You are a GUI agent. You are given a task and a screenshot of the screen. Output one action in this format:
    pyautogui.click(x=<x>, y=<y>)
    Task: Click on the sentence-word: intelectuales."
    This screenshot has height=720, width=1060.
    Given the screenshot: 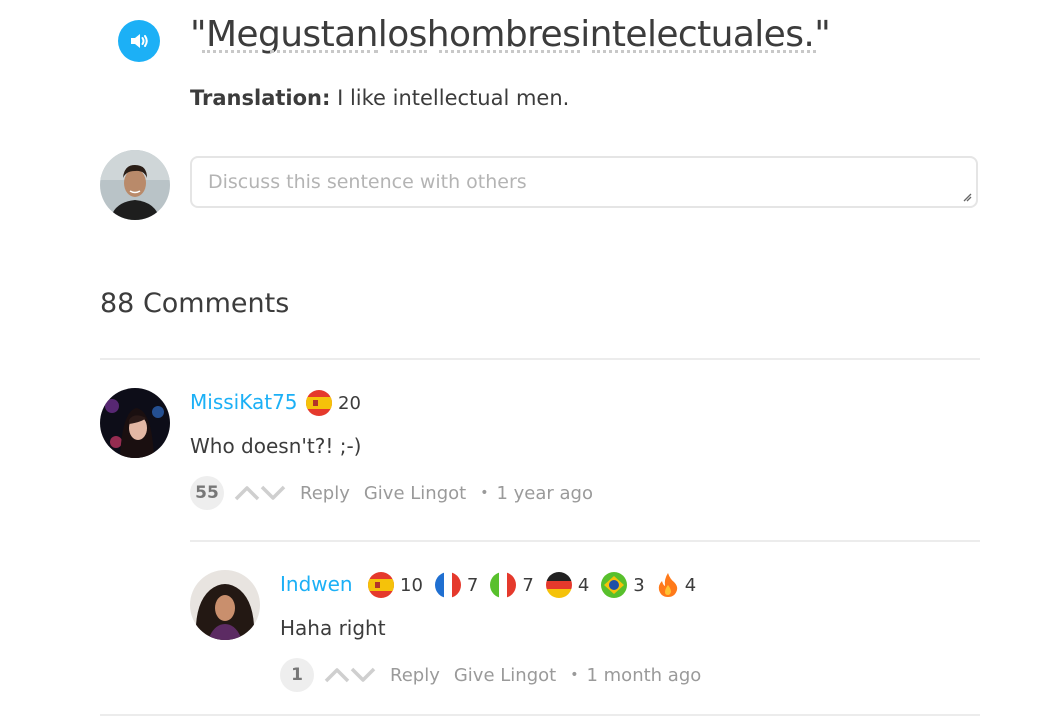 What is the action you would take?
    pyautogui.click(x=705, y=34)
    